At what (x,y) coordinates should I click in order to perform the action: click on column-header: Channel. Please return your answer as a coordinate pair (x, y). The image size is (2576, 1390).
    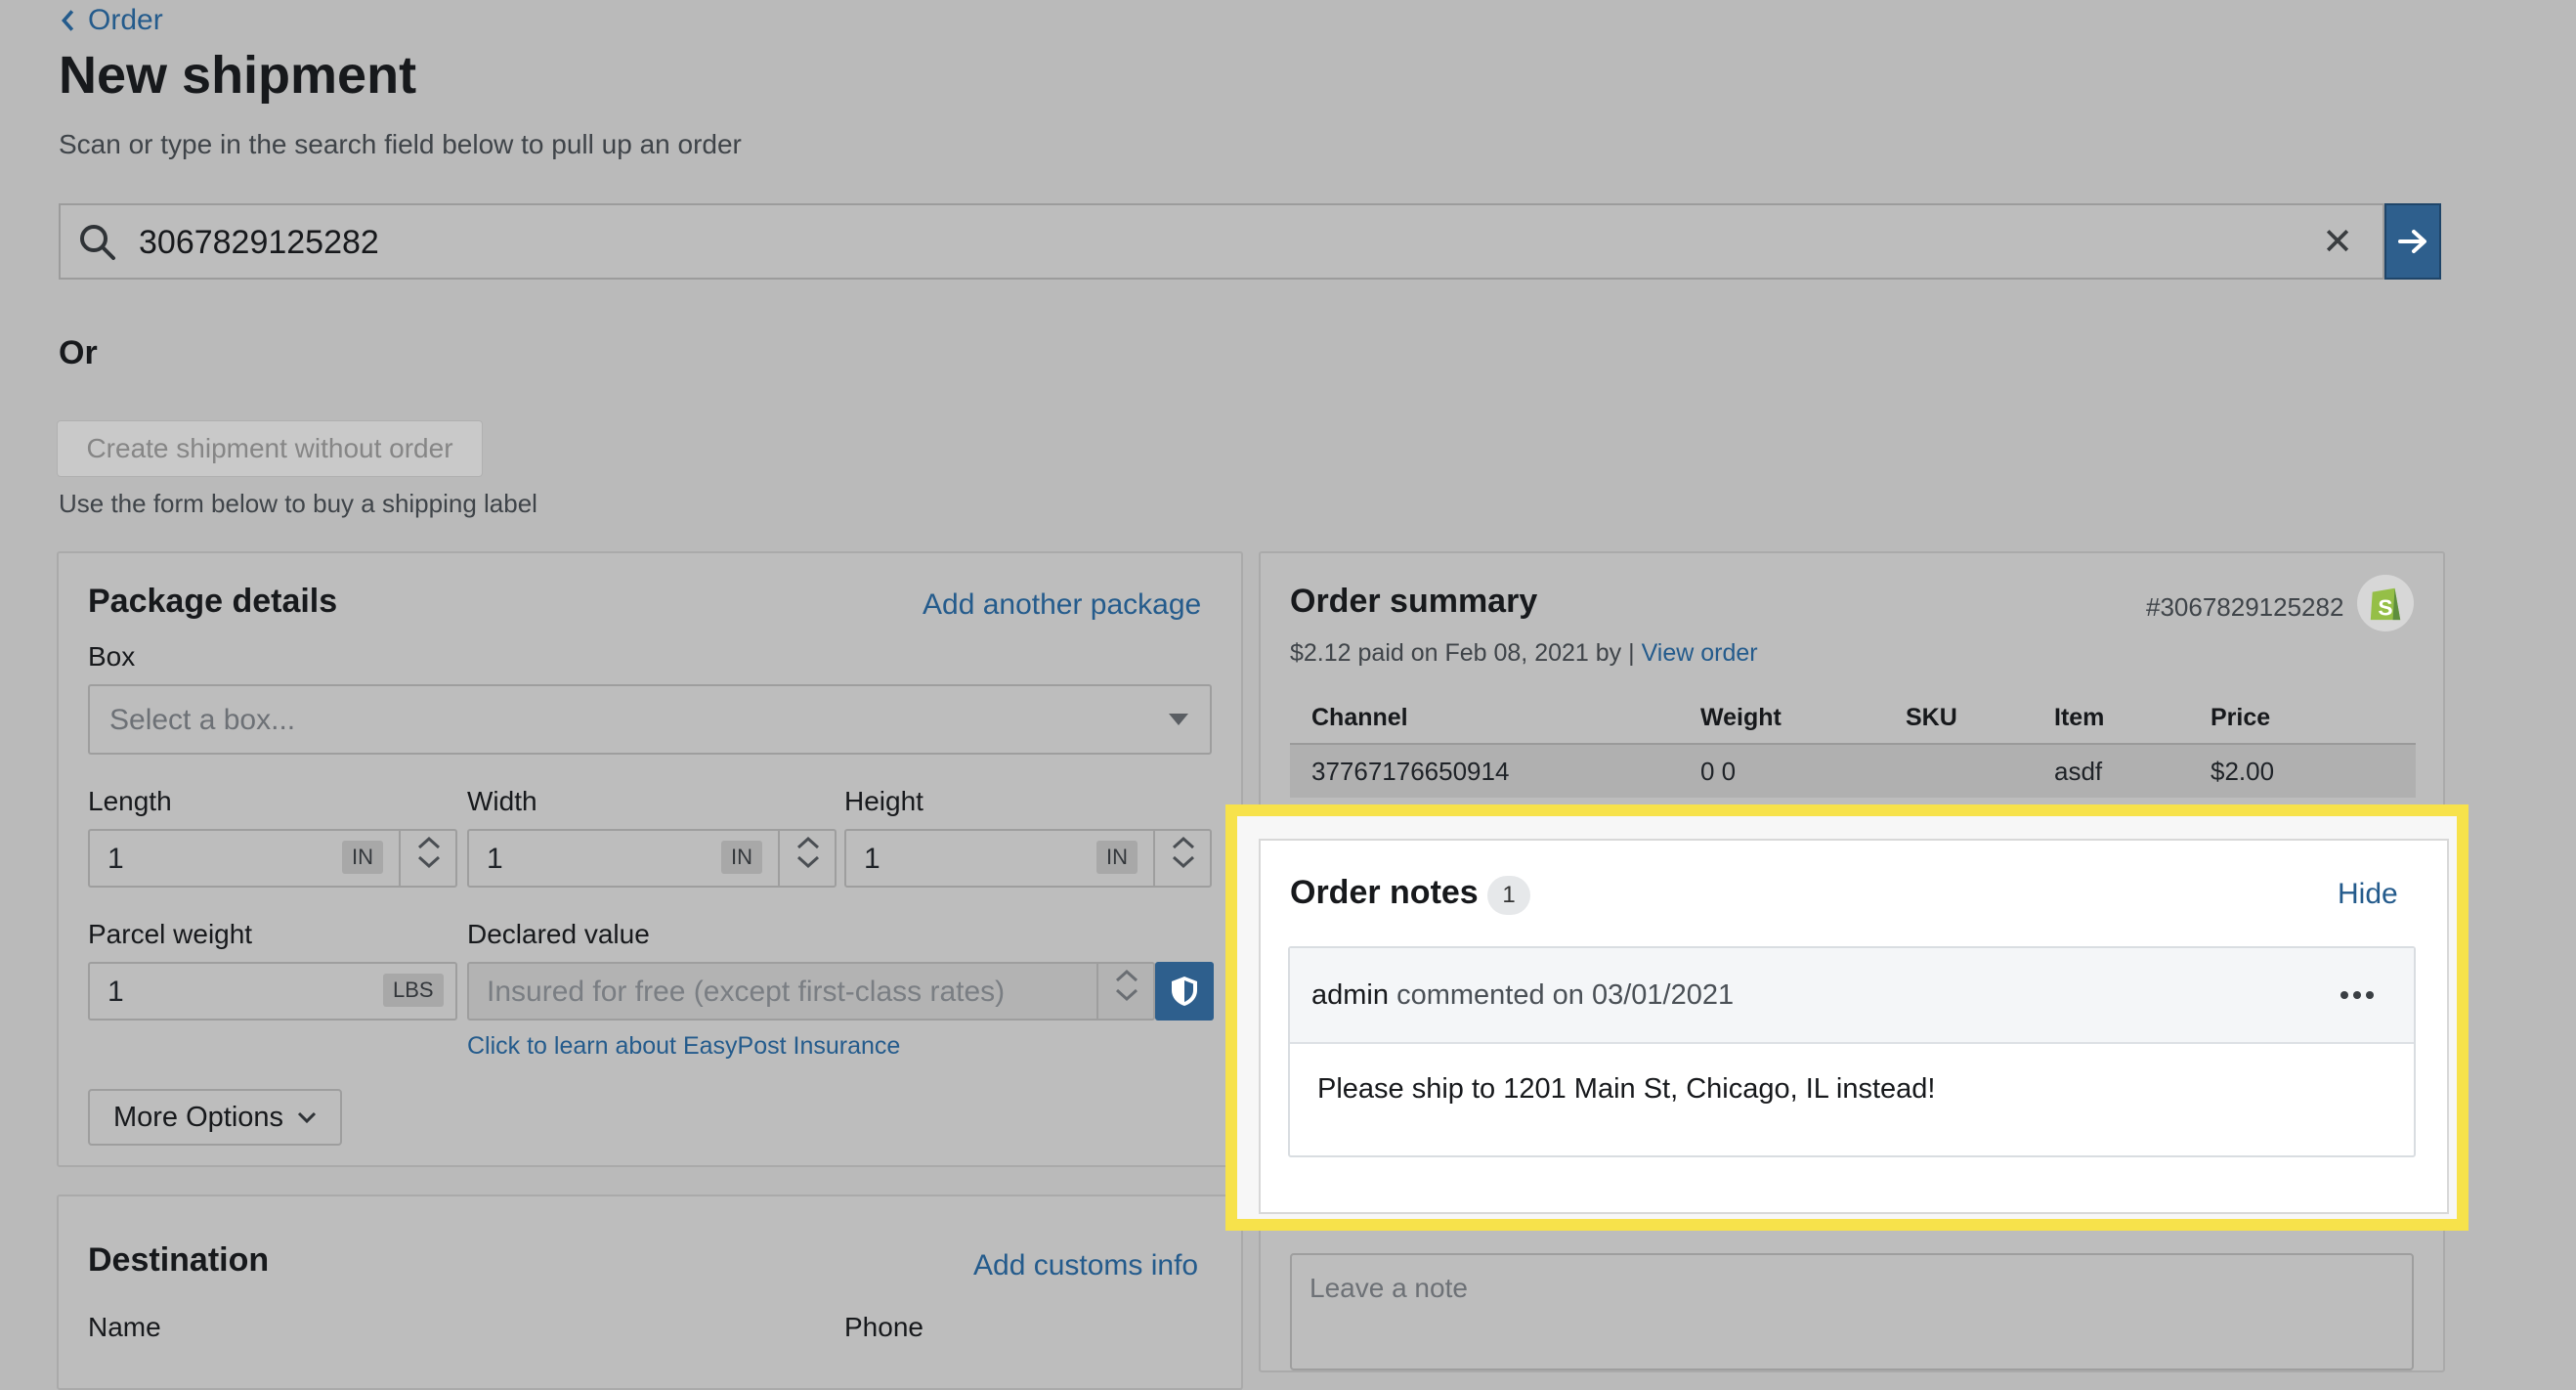
    Looking at the image, I should click on (1359, 717).